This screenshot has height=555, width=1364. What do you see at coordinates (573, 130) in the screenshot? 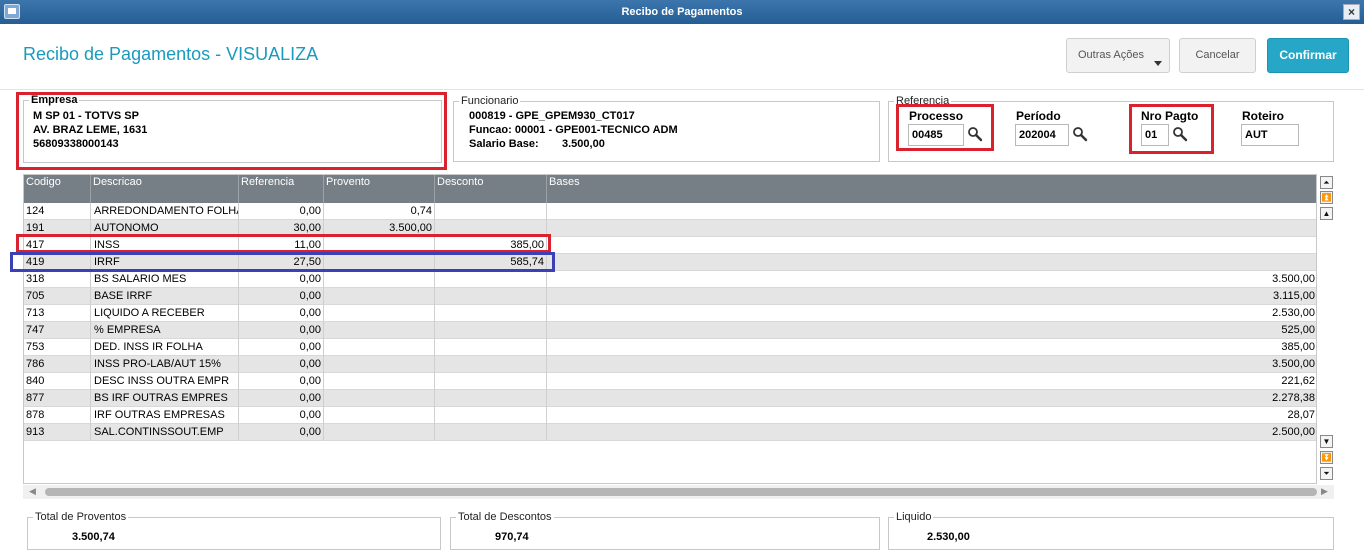
I see `funcionario-line2: Funcao: 00001 - GPE001-TECNICO ADM` at bounding box center [573, 130].